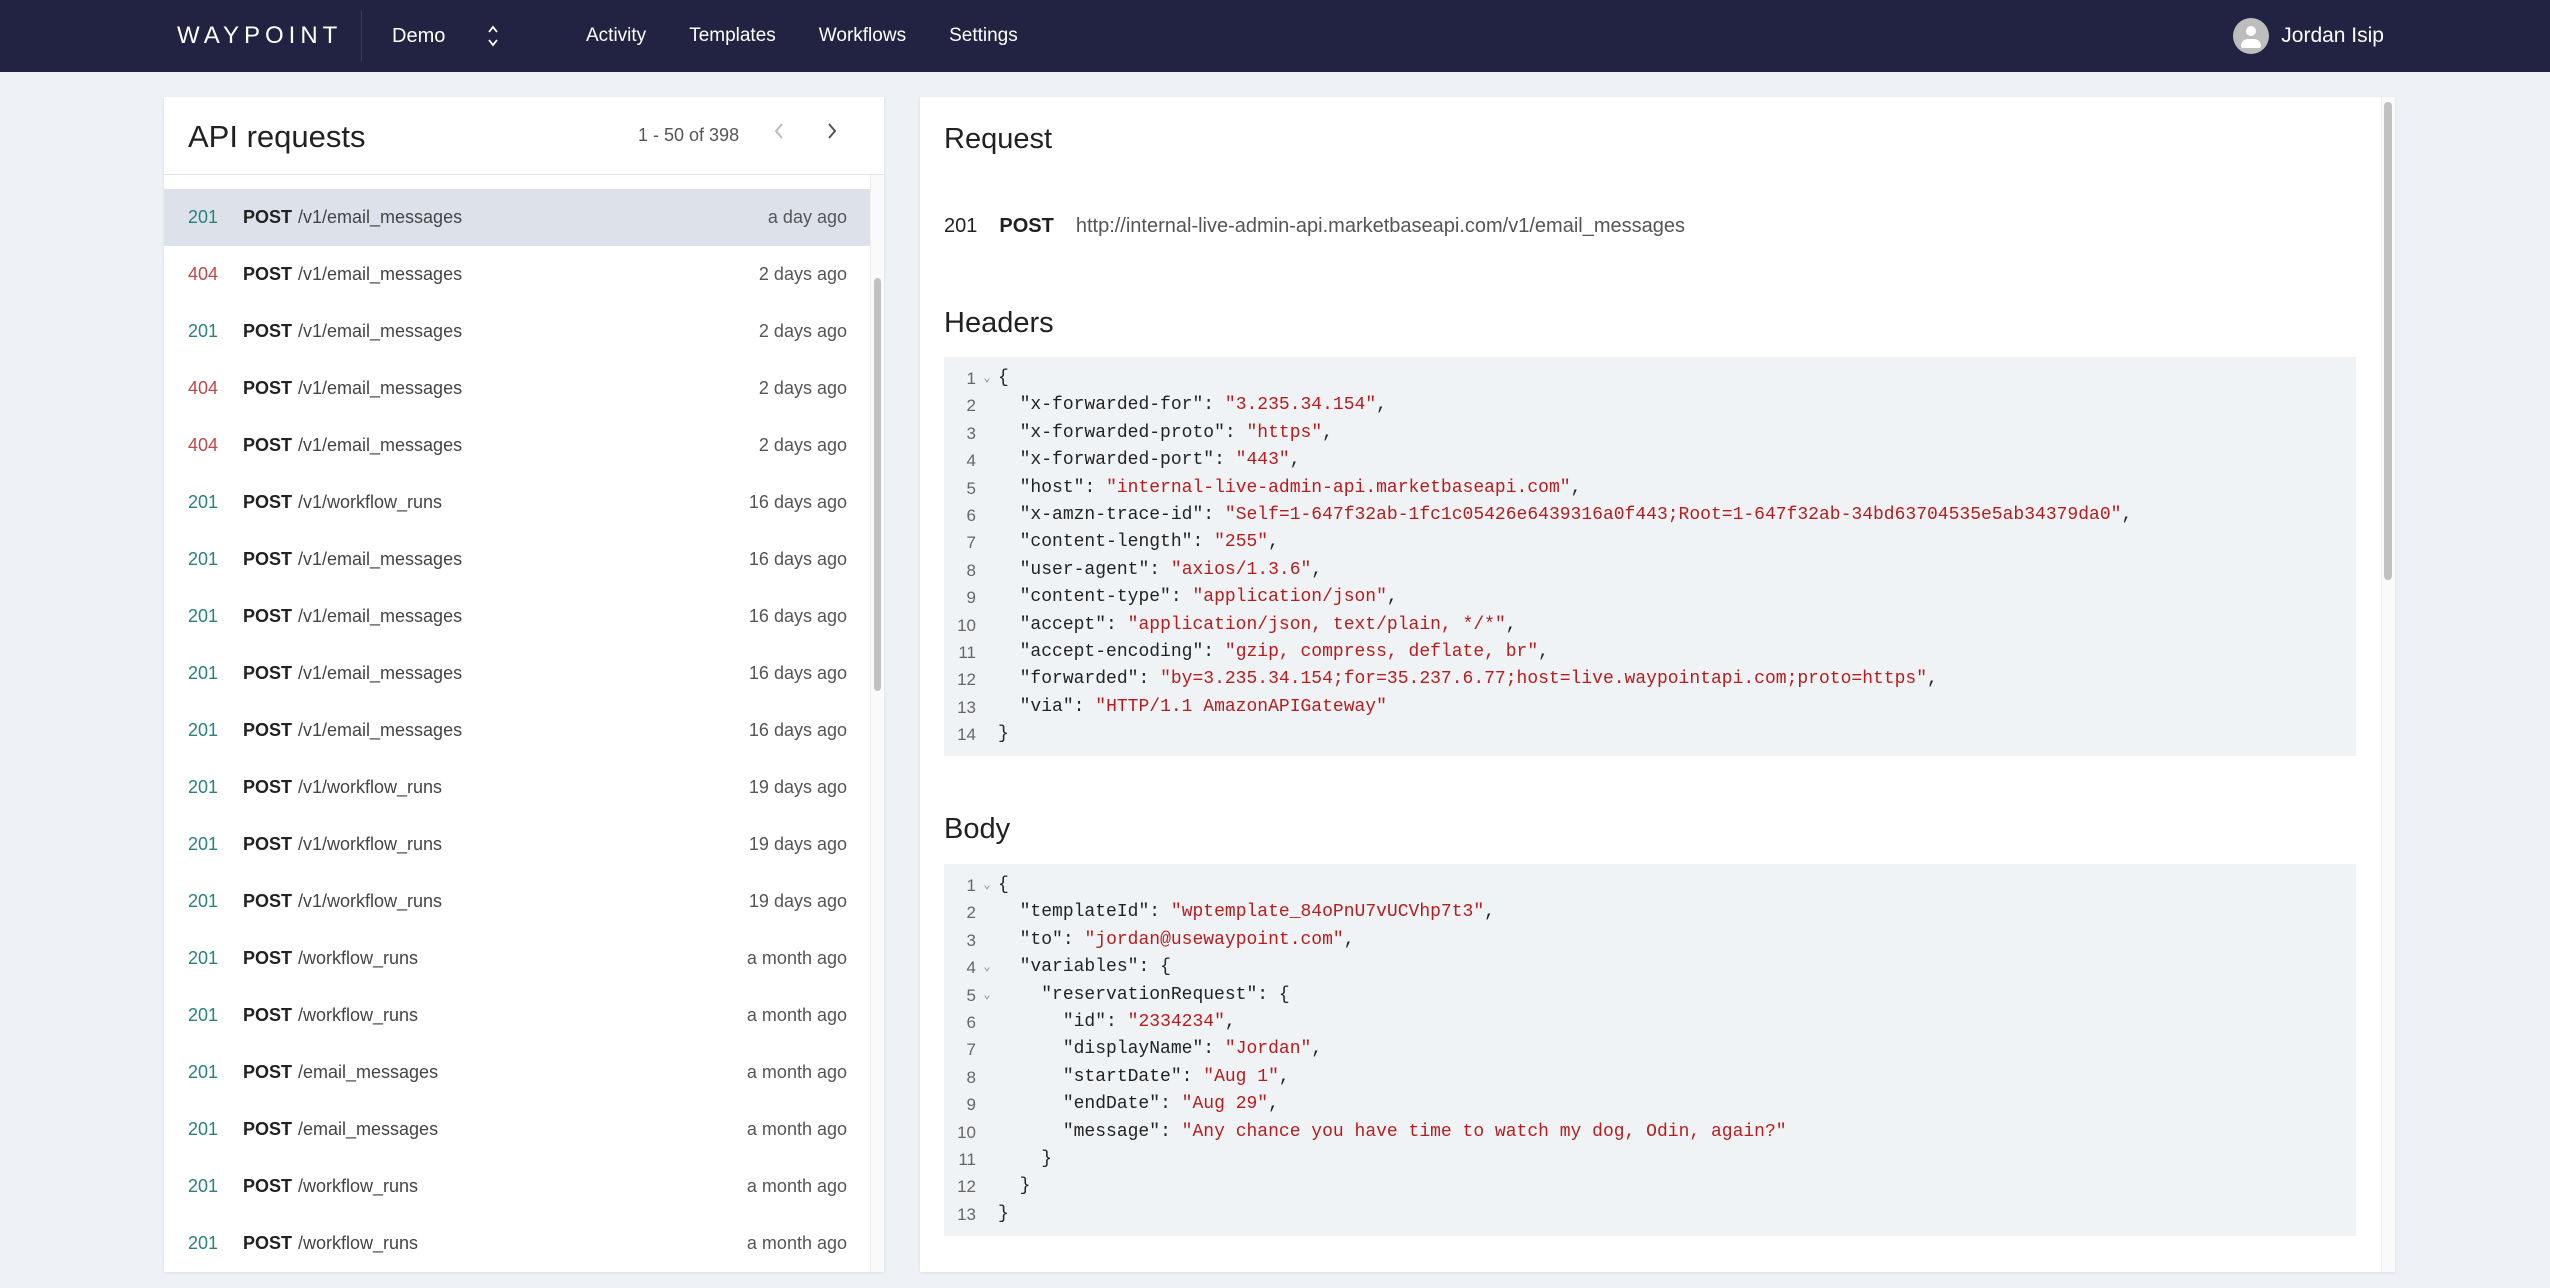 The height and width of the screenshot is (1288, 2550). I want to click on code-line: 1 ⌄{, so click(1650, 885).